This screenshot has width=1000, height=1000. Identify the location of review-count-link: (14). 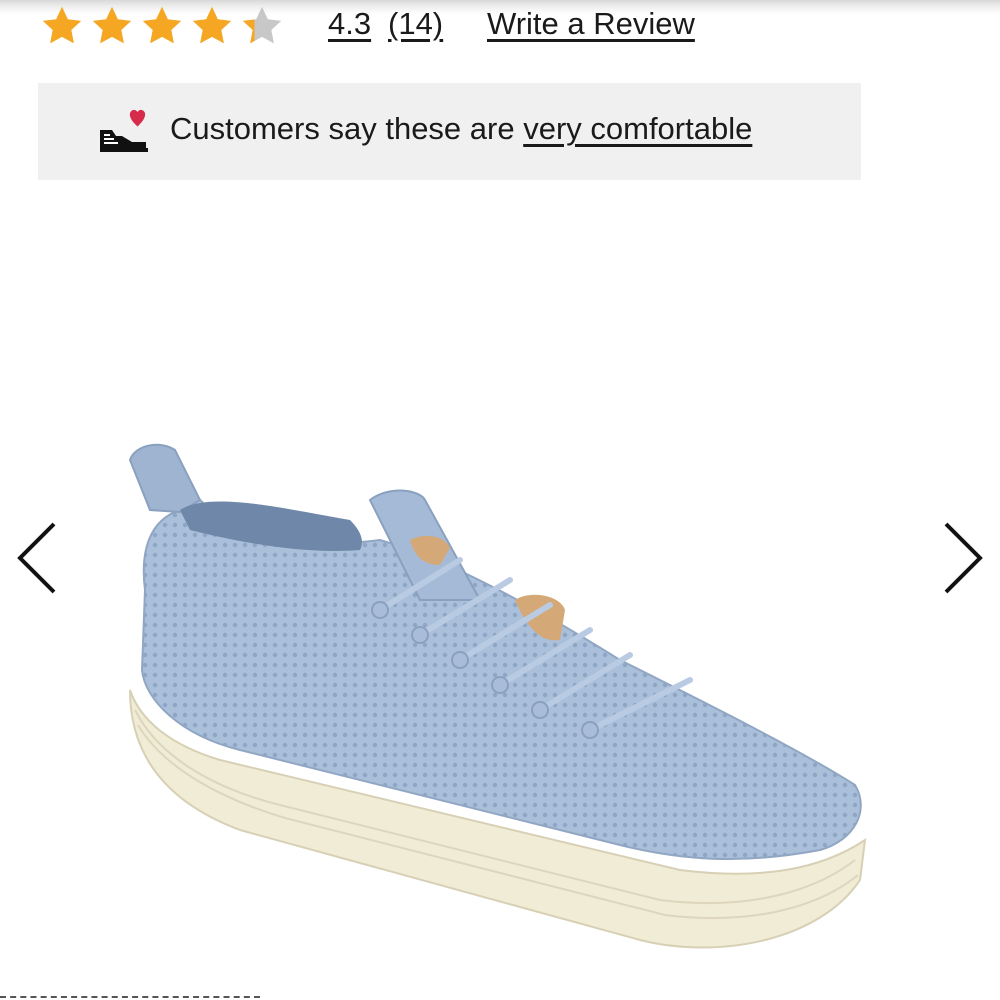
(415, 24).